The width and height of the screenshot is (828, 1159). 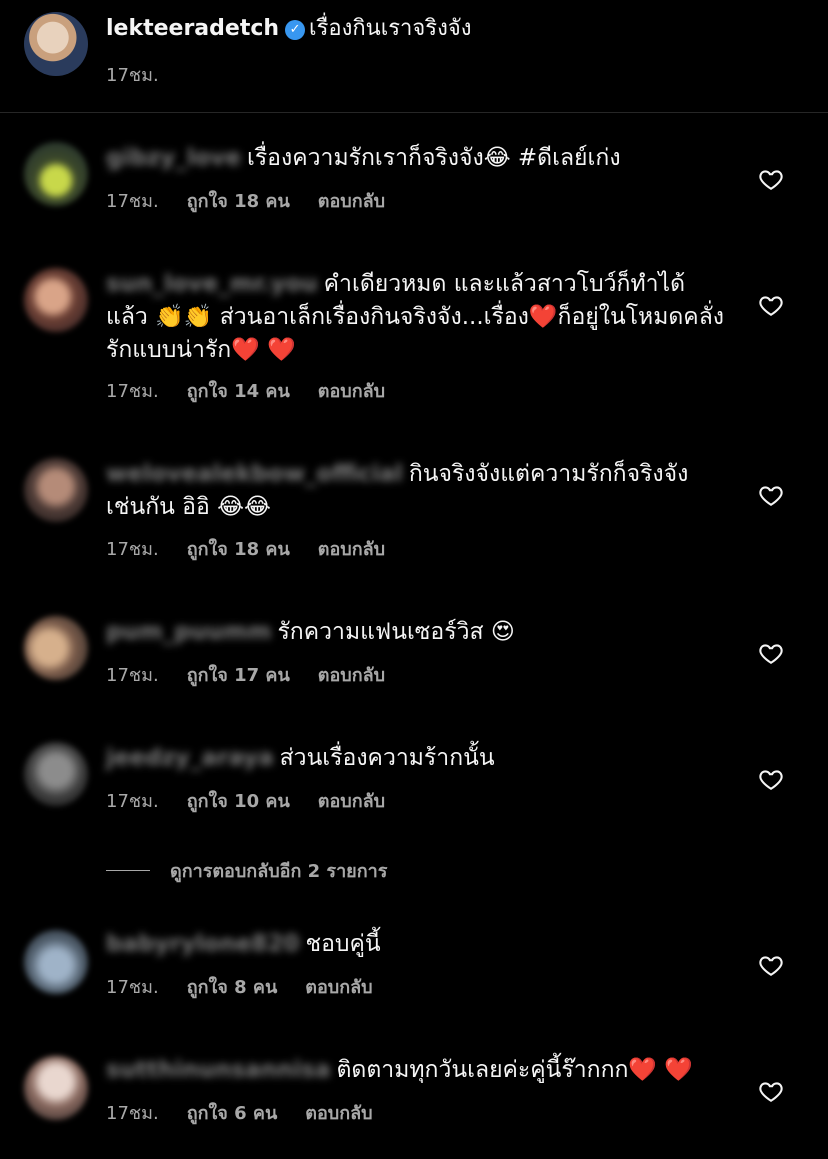 I want to click on comment-username: pum_puumm, so click(x=188, y=632).